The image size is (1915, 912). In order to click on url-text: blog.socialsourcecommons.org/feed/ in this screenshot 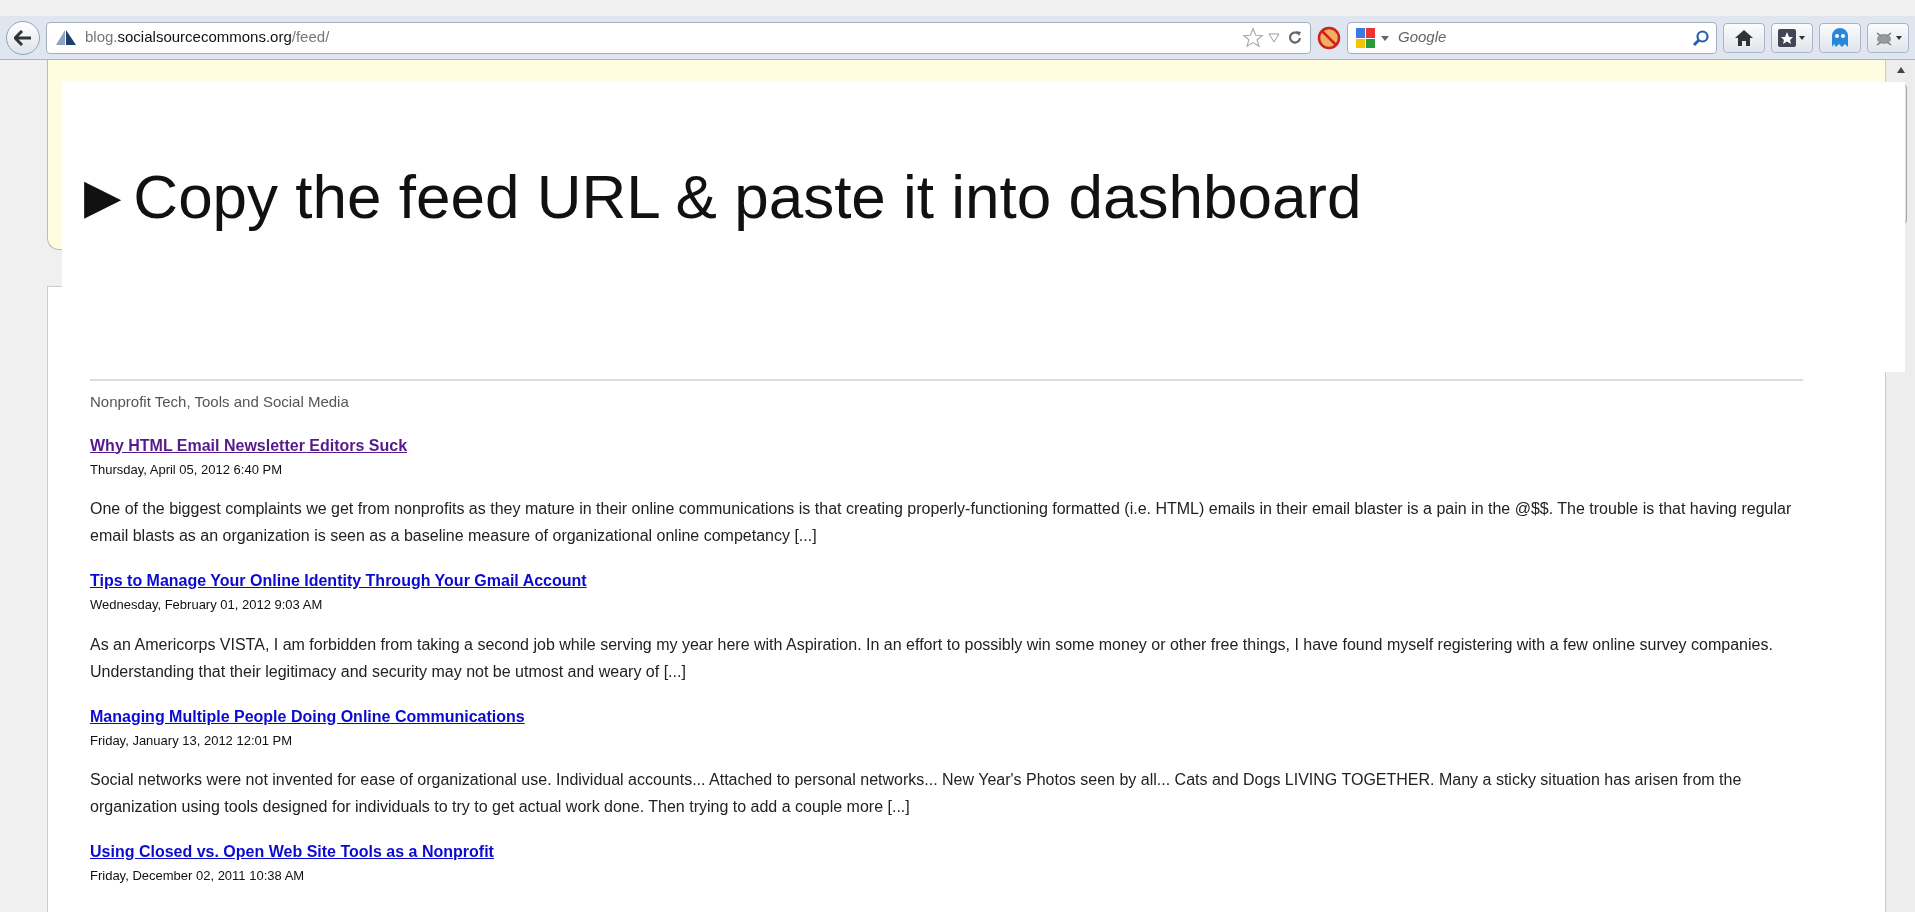, I will do `click(207, 37)`.